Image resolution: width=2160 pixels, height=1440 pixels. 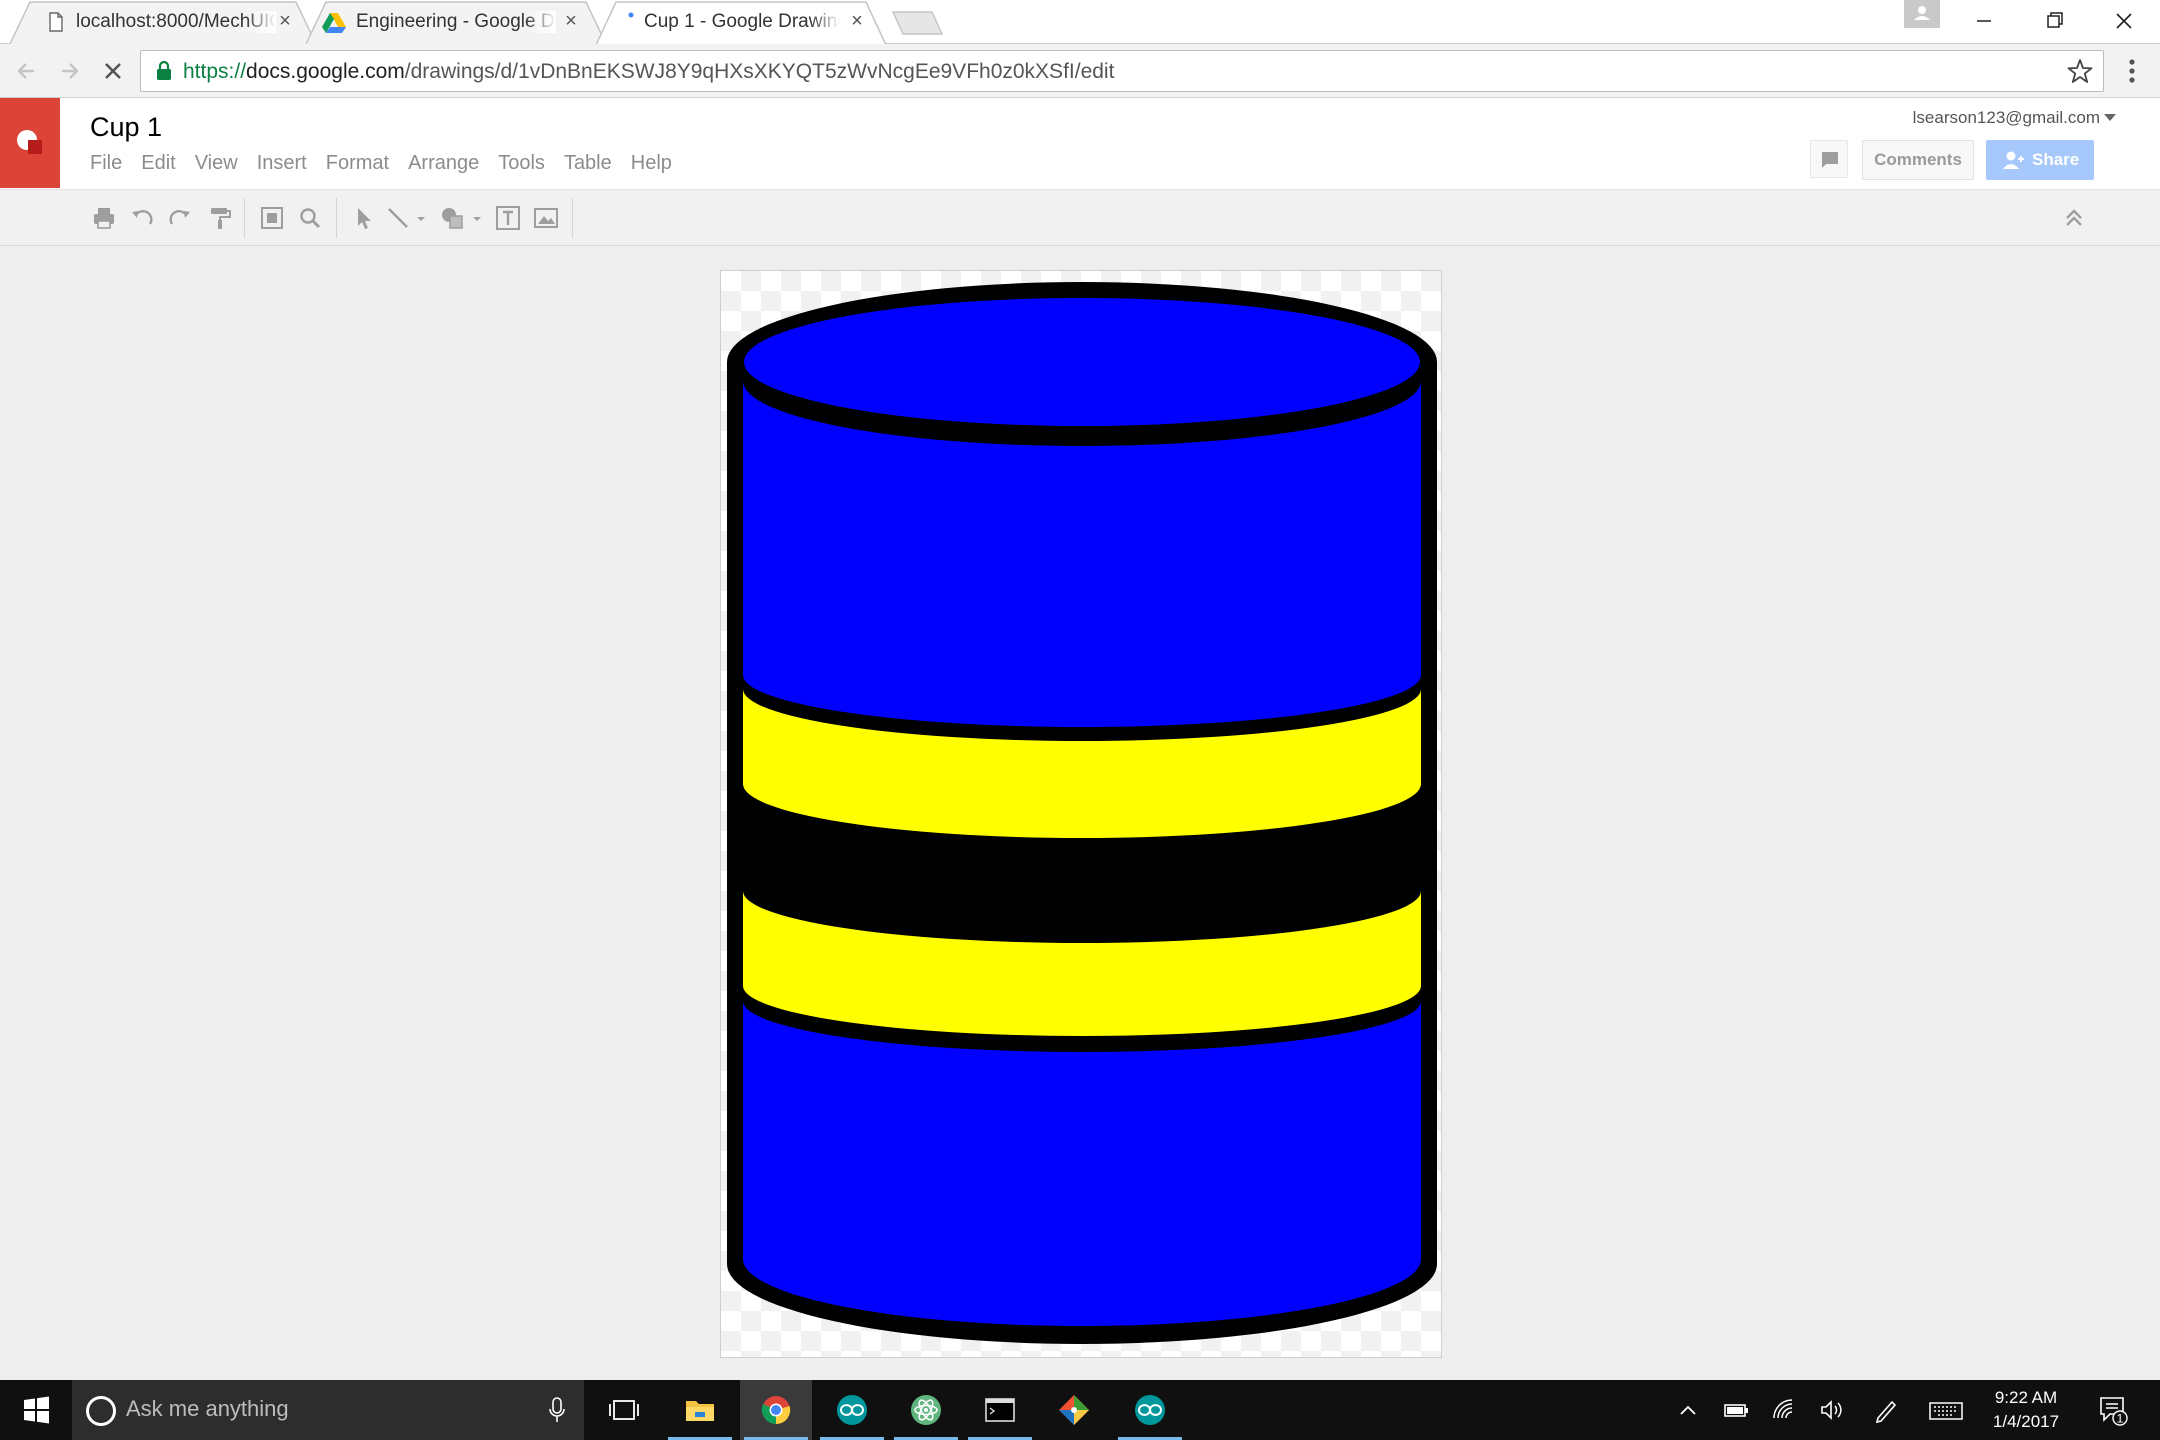 What do you see at coordinates (1736, 1410) in the screenshot?
I see `battery-icon` at bounding box center [1736, 1410].